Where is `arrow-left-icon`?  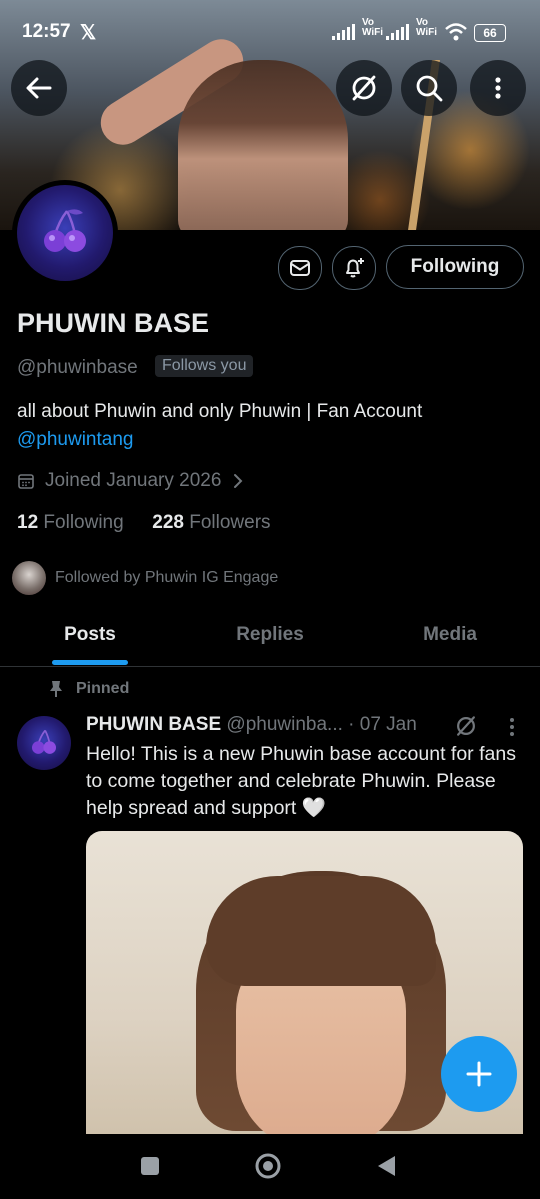 arrow-left-icon is located at coordinates (39, 88).